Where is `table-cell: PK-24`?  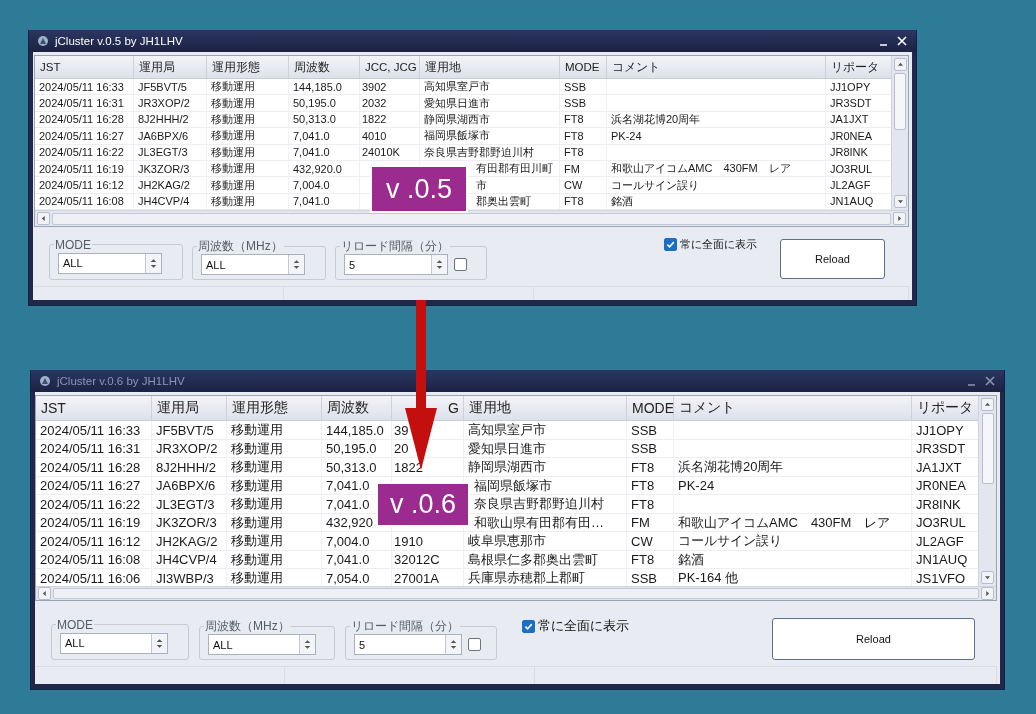
table-cell: PK-24 is located at coordinates (716, 136).